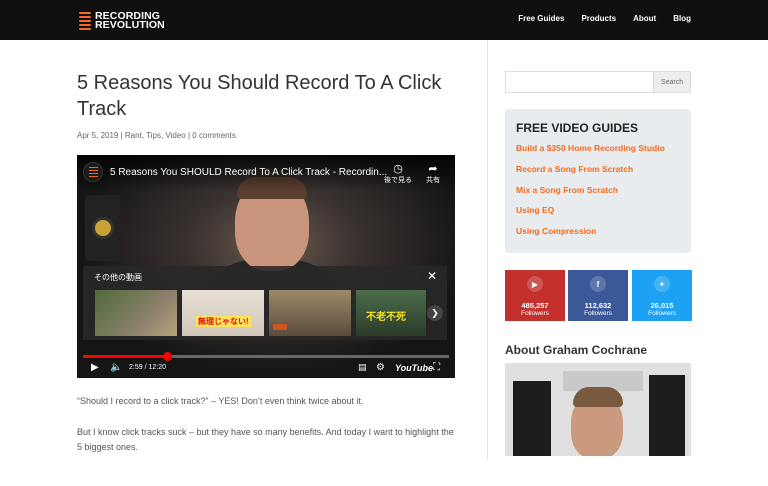 The height and width of the screenshot is (486, 768). I want to click on main-nav: Free Guides Products About Blog, so click(604, 18).